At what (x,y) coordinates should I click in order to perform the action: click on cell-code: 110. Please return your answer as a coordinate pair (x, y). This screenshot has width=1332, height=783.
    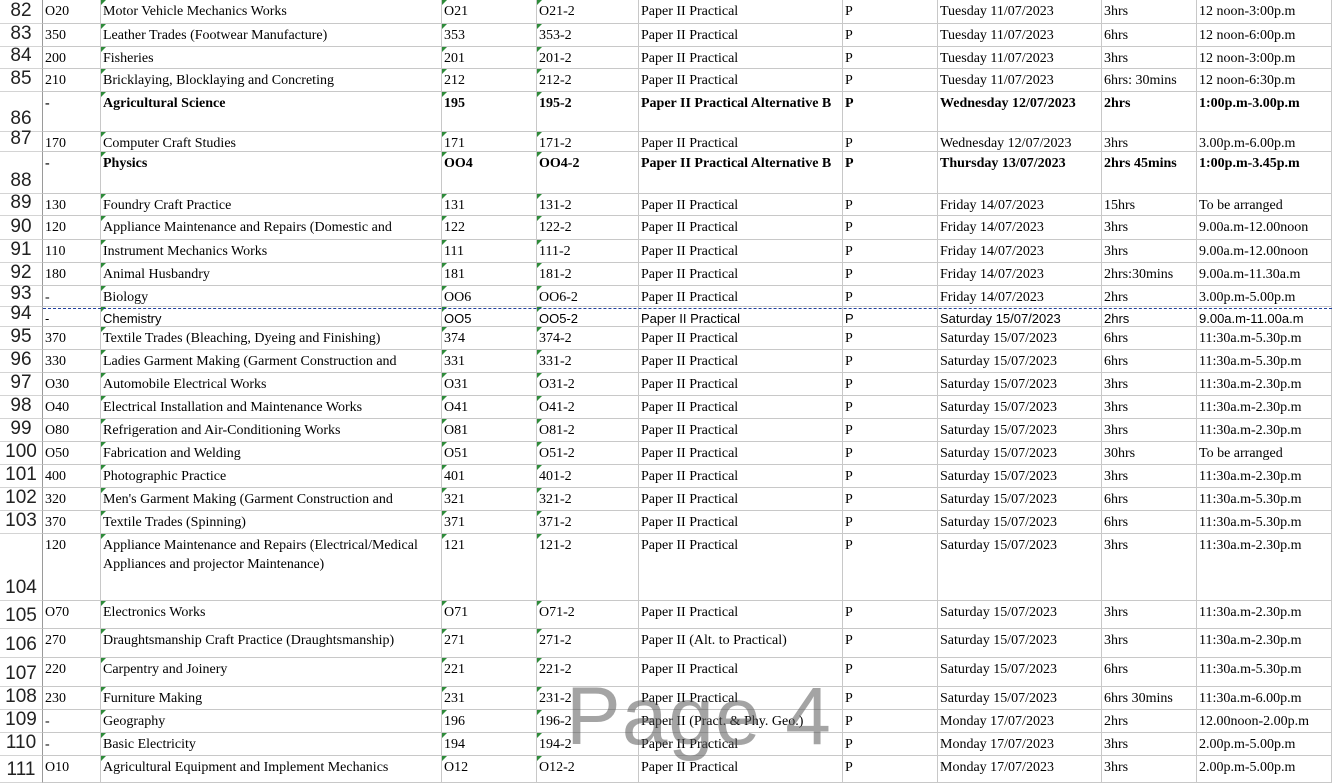
    Looking at the image, I should click on (72, 251).